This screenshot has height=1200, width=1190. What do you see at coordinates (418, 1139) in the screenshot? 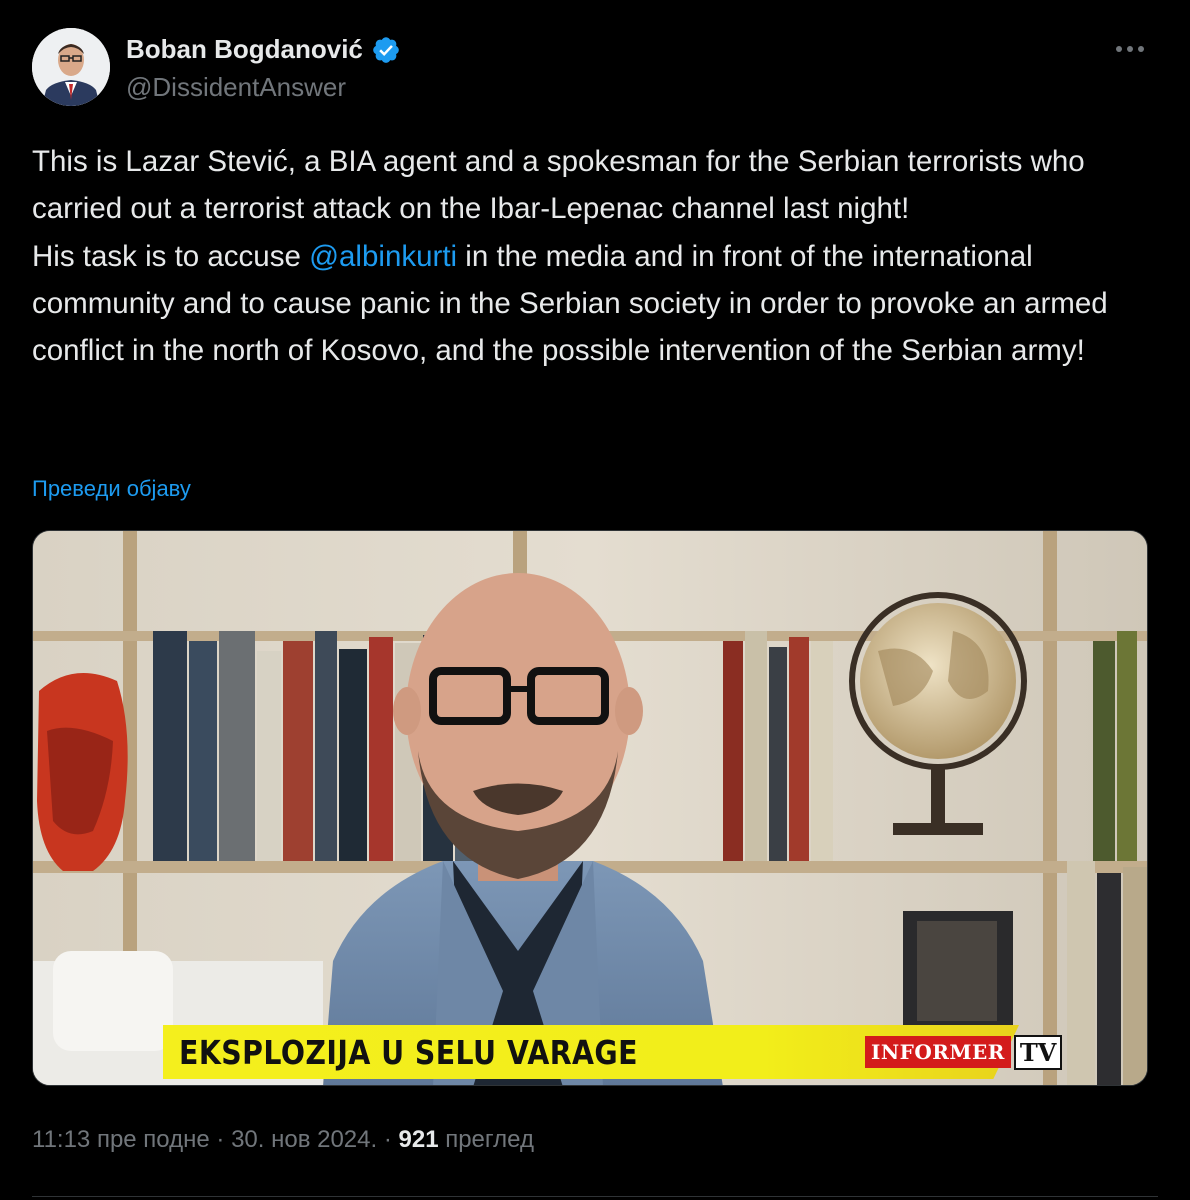
I see `views-count: 921` at bounding box center [418, 1139].